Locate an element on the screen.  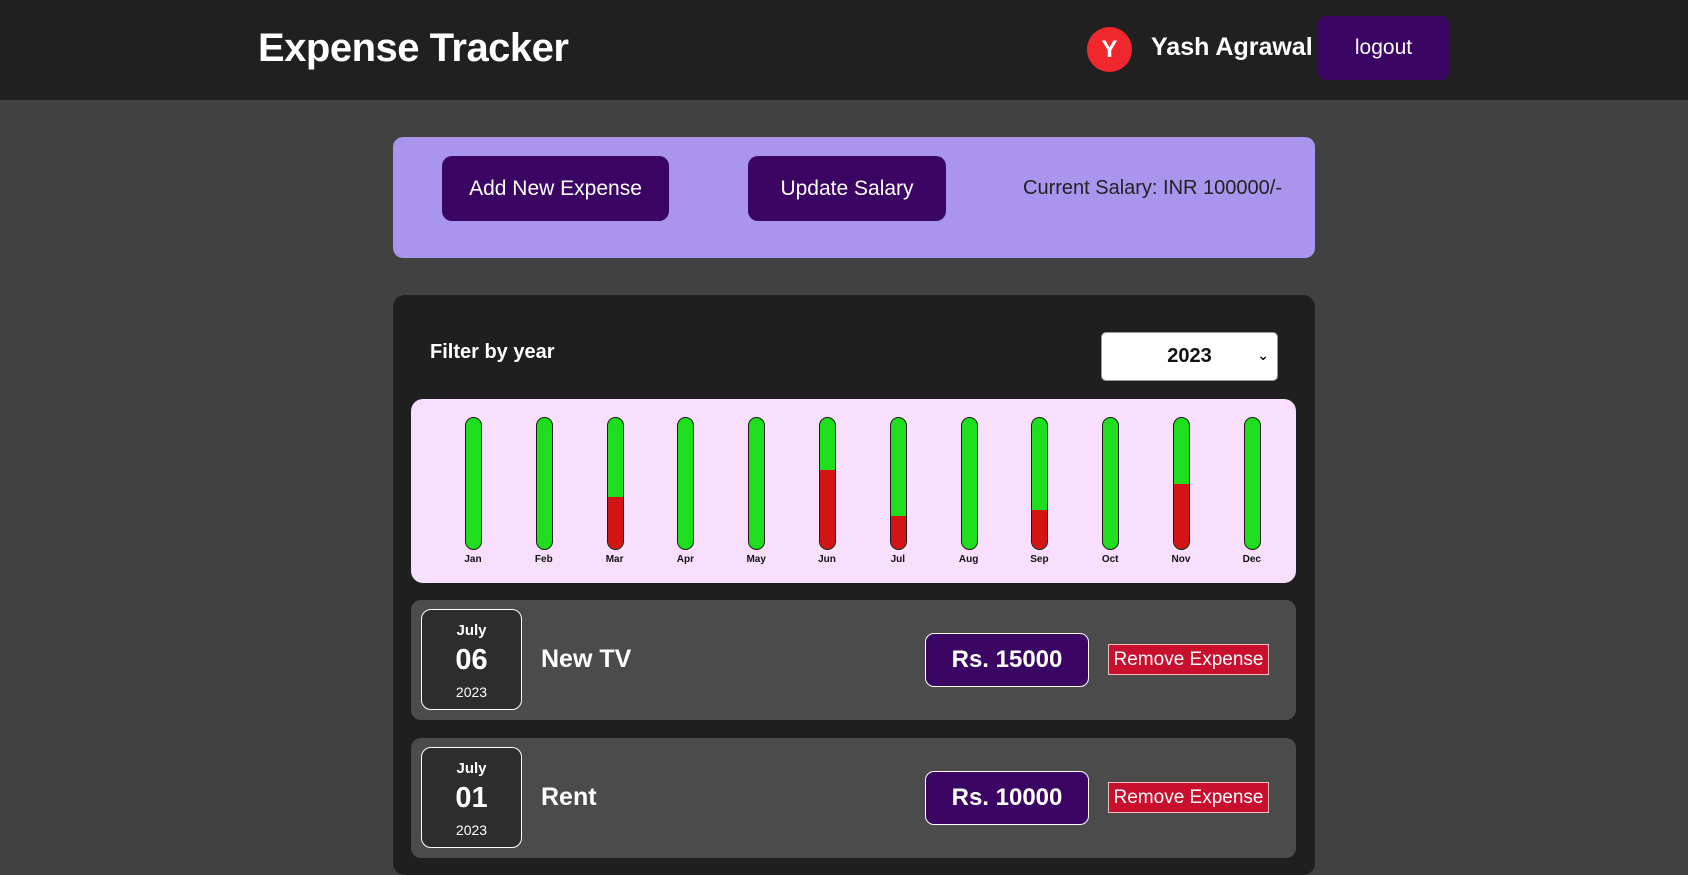
year-select-value: 2023 is located at coordinates (1189, 356).